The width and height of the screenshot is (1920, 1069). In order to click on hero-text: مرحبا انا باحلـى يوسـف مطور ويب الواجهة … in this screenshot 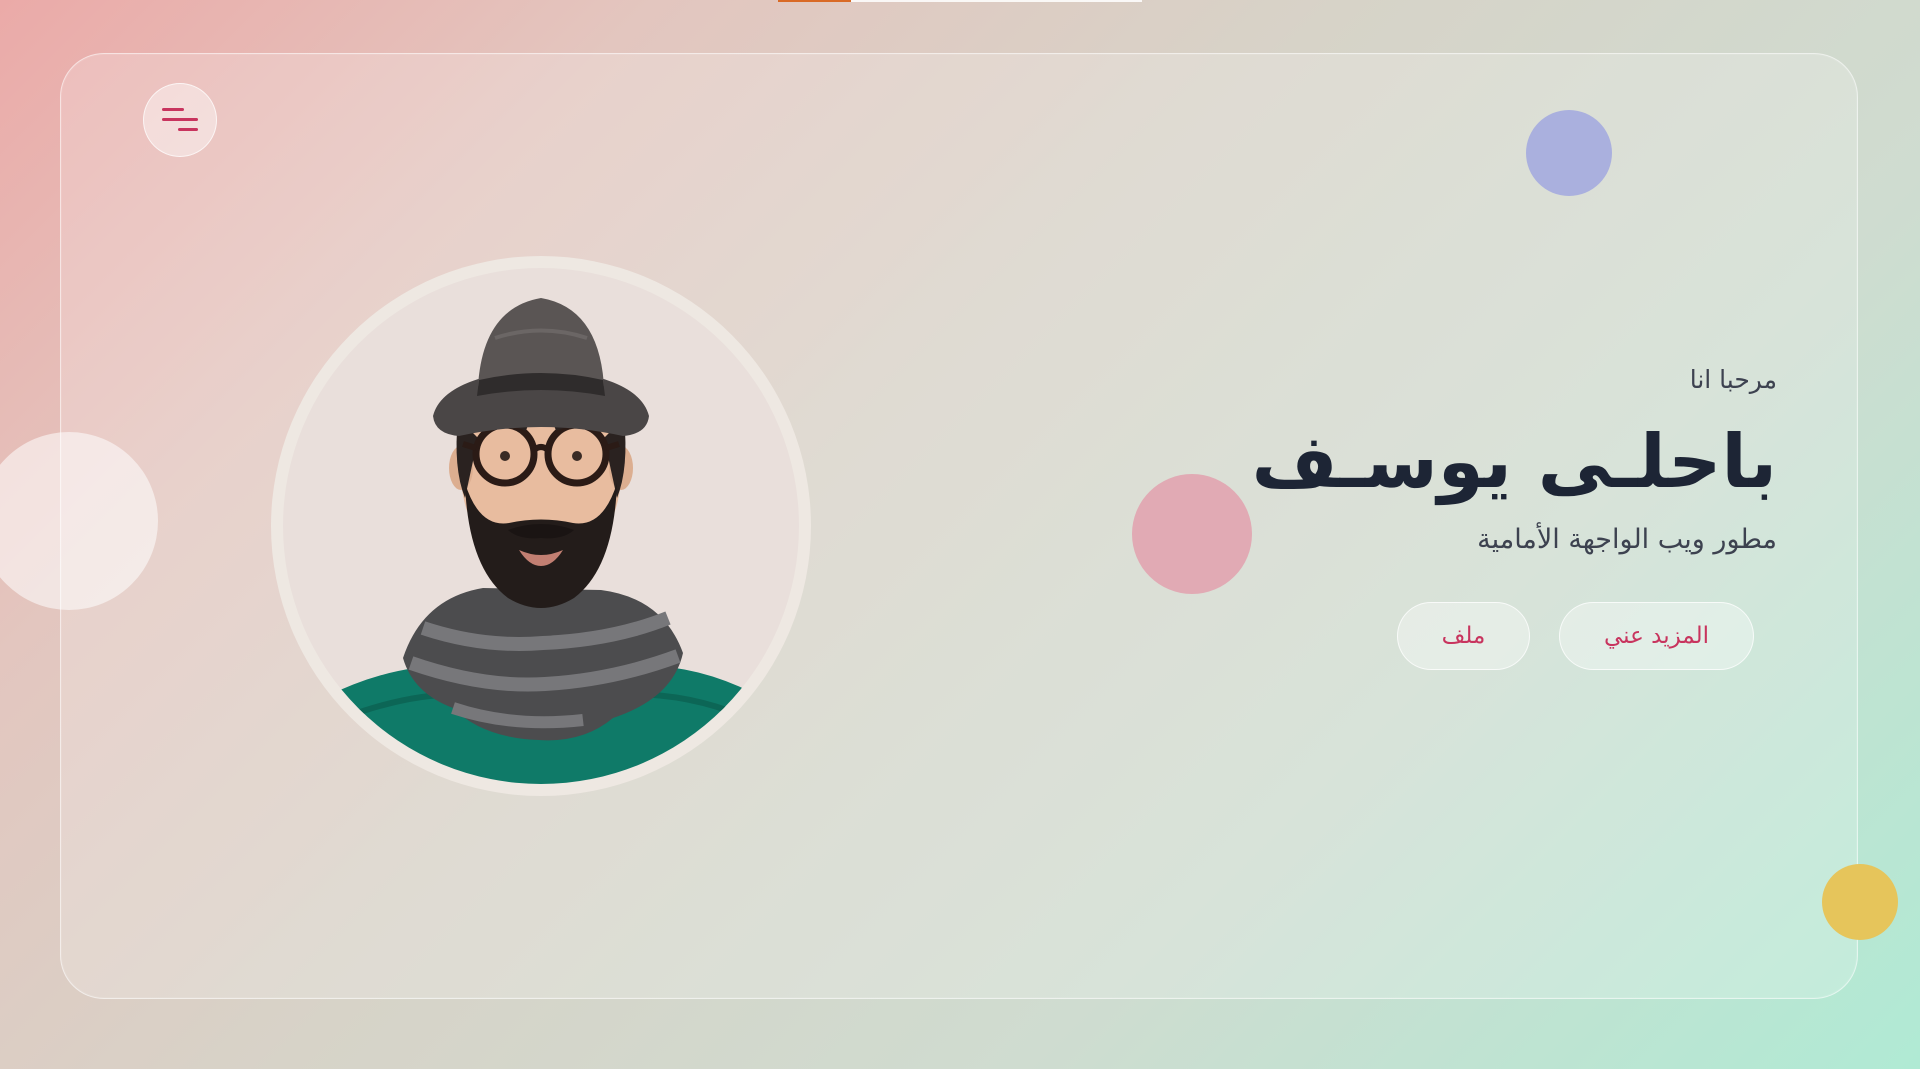, I will do `click(1427, 461)`.